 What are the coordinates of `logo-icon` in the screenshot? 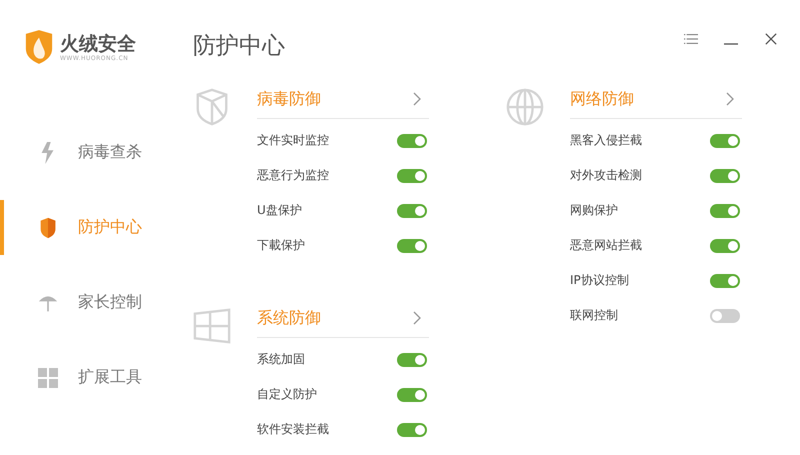 It's located at (39, 47).